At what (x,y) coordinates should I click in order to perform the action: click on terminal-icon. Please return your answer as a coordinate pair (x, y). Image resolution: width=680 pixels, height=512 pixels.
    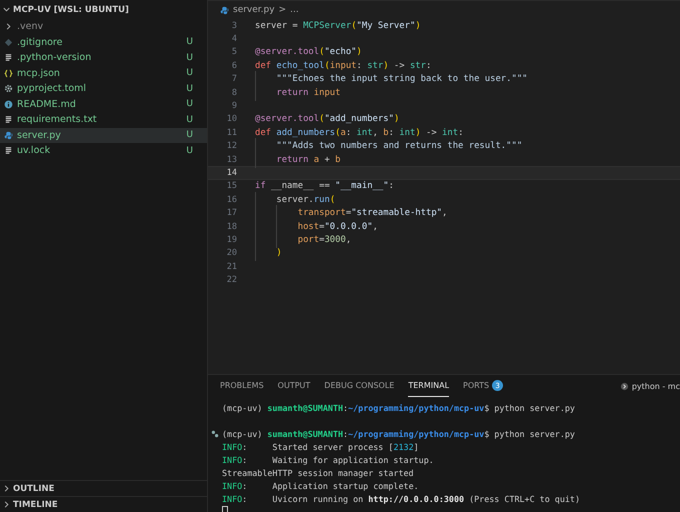
    Looking at the image, I should click on (624, 386).